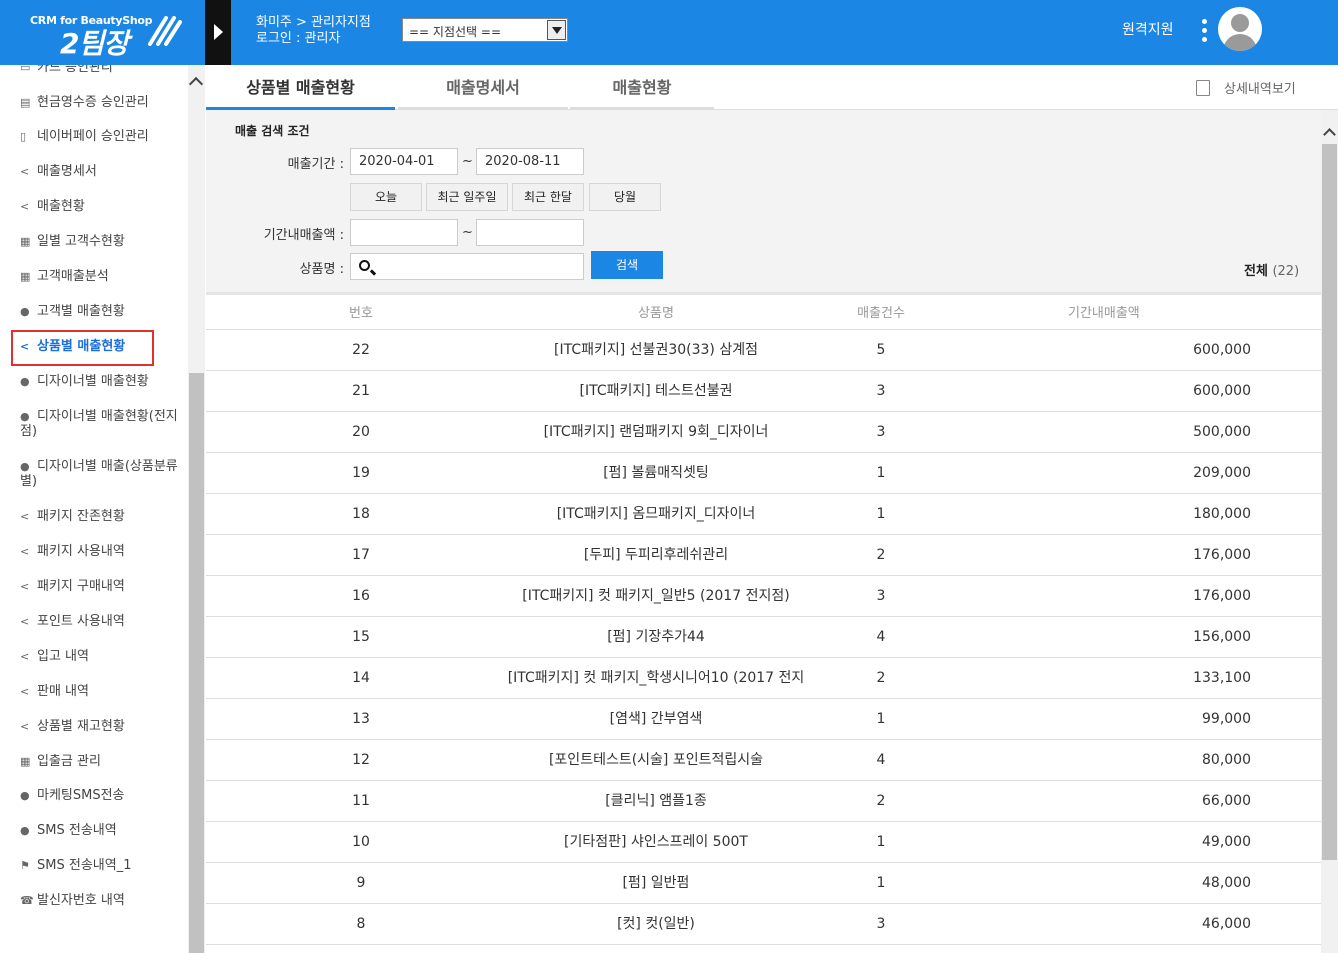  I want to click on cell-sales-count: 1, so click(881, 514).